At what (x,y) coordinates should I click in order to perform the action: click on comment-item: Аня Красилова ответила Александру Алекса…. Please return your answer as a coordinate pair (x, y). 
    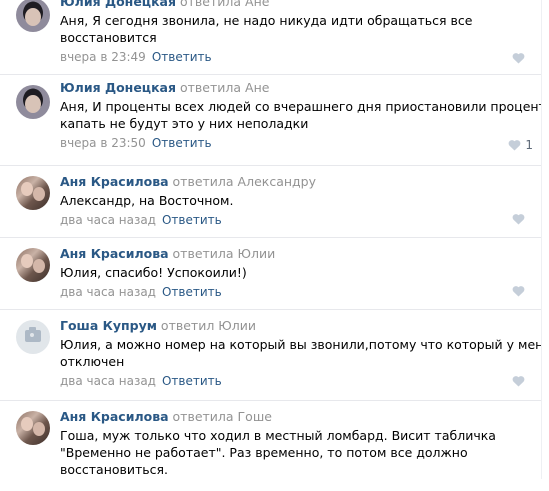
    Looking at the image, I should click on (270, 202).